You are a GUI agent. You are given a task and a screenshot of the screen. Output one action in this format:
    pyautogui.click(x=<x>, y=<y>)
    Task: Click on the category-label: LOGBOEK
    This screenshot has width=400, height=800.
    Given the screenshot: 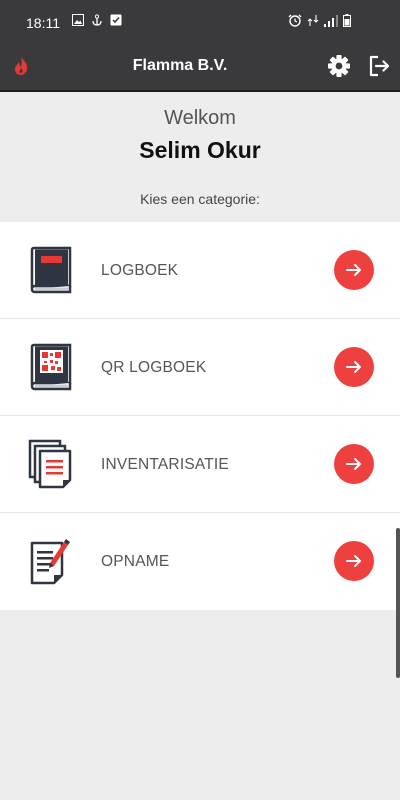 What is the action you would take?
    pyautogui.click(x=140, y=270)
    